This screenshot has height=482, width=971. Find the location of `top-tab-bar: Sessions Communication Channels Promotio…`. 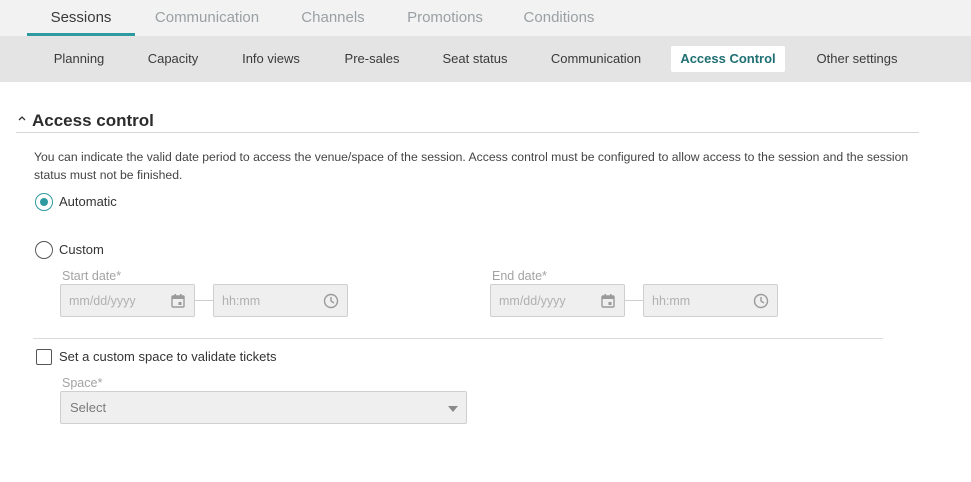

top-tab-bar: Sessions Communication Channels Promotio… is located at coordinates (485, 18).